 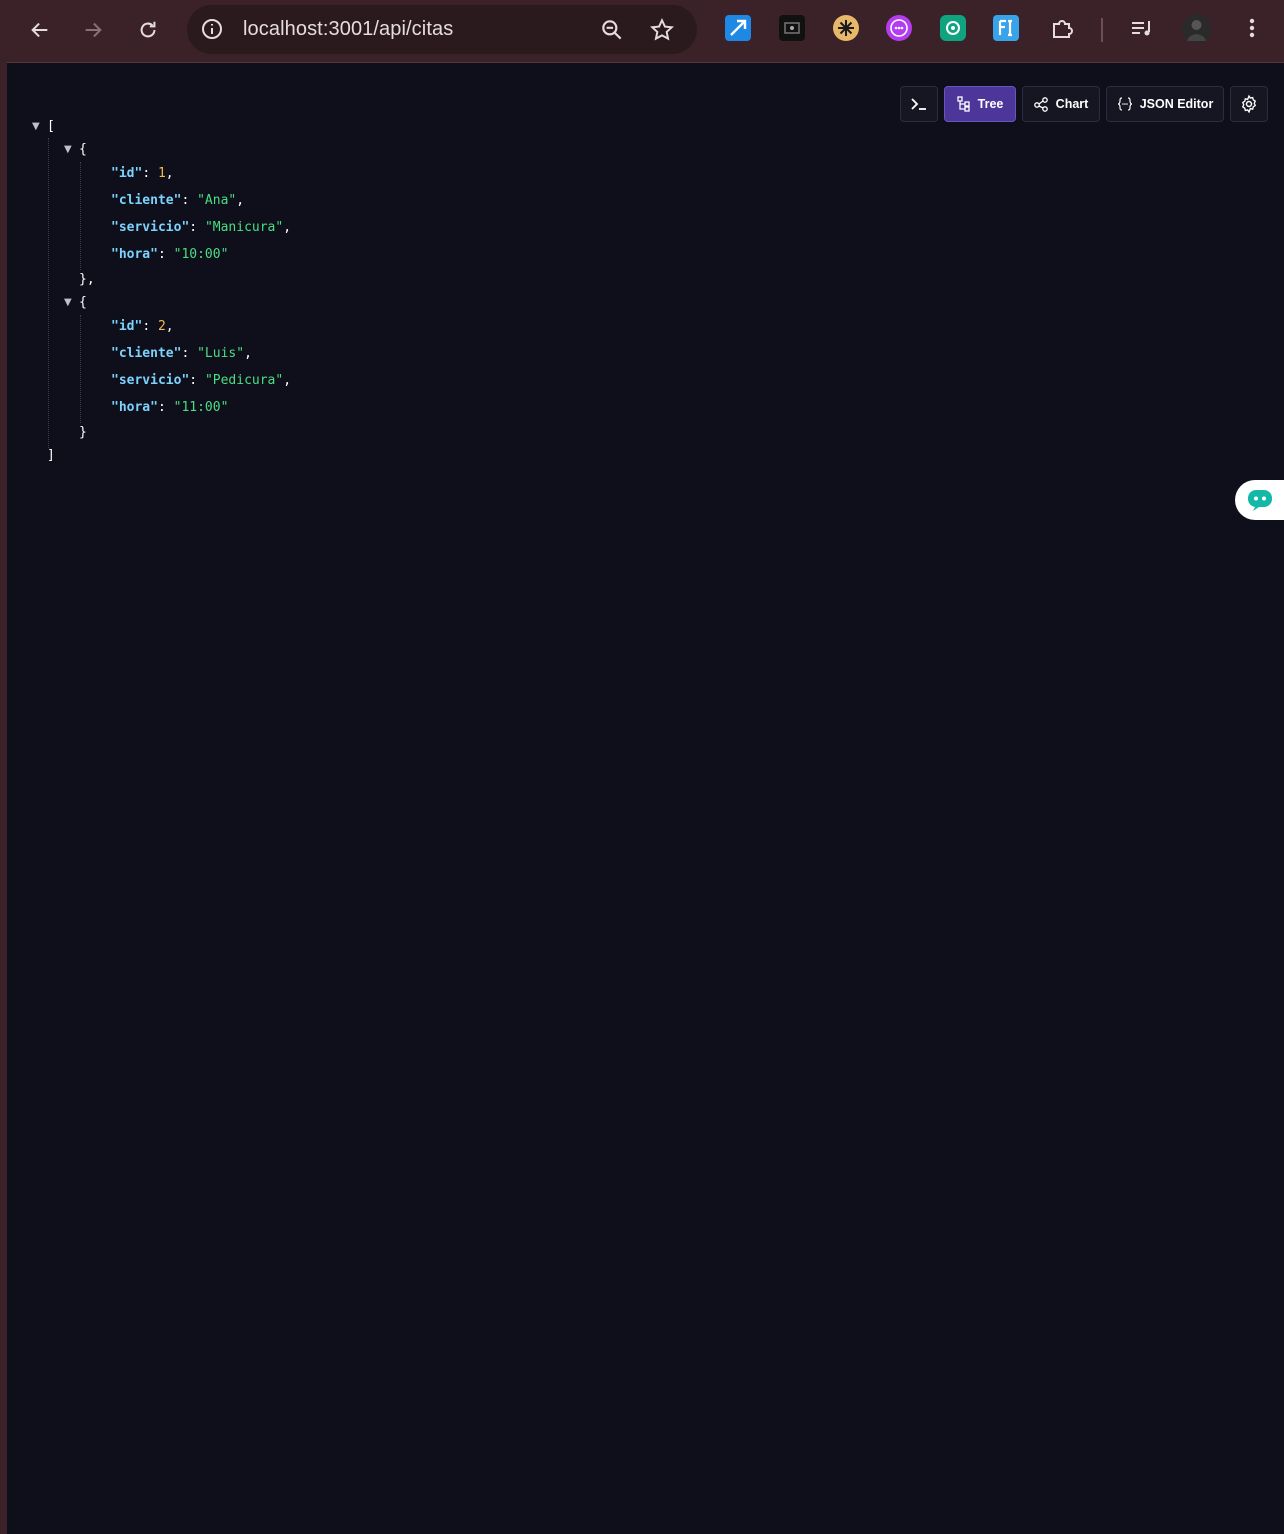 What do you see at coordinates (1196, 28) in the screenshot?
I see `profile-avatar` at bounding box center [1196, 28].